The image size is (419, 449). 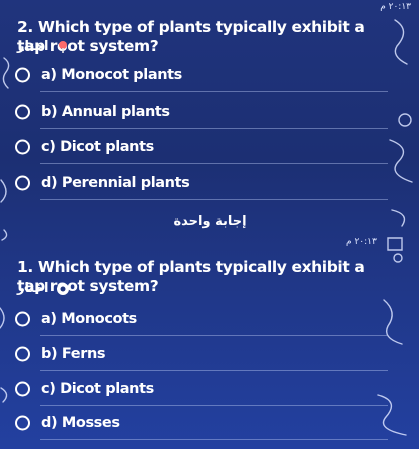 What do you see at coordinates (89, 319) in the screenshot?
I see `option-label: a) Monocots` at bounding box center [89, 319].